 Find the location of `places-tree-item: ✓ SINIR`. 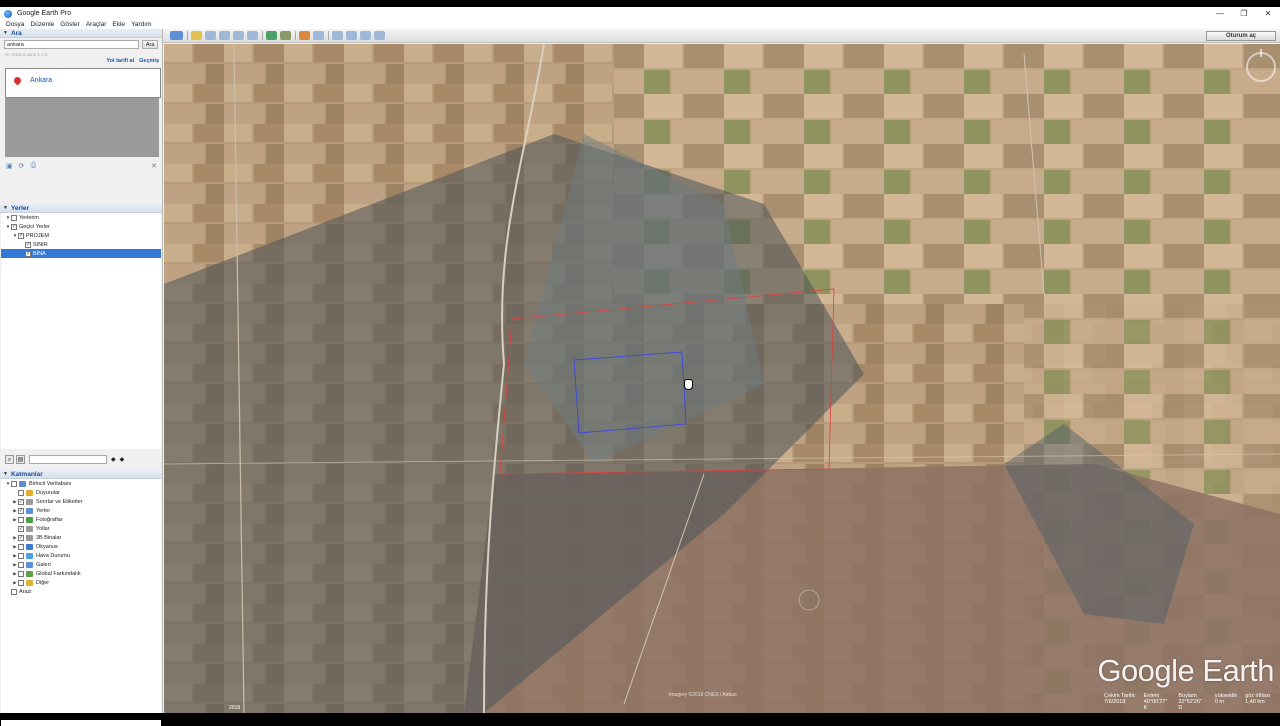

places-tree-item: ✓ SINIR is located at coordinates (81, 244).